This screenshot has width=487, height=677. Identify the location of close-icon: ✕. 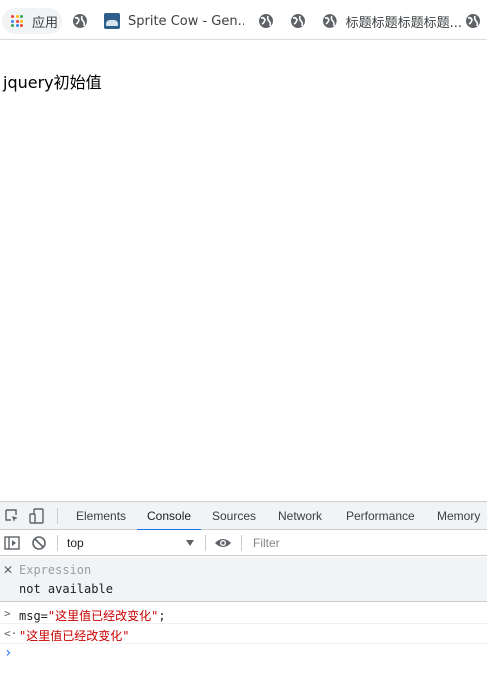
(8, 570).